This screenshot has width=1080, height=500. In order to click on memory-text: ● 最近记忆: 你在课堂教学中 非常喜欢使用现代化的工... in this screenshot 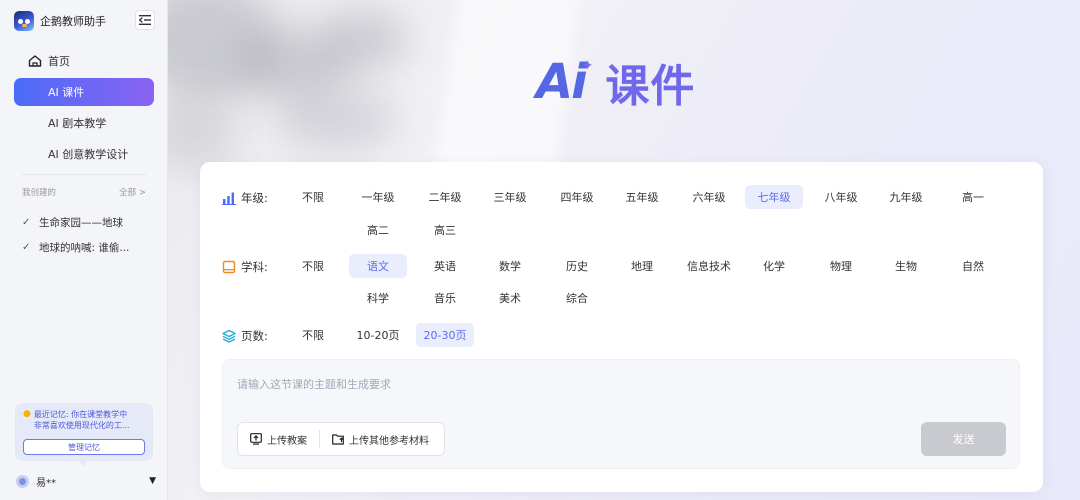, I will do `click(84, 420)`.